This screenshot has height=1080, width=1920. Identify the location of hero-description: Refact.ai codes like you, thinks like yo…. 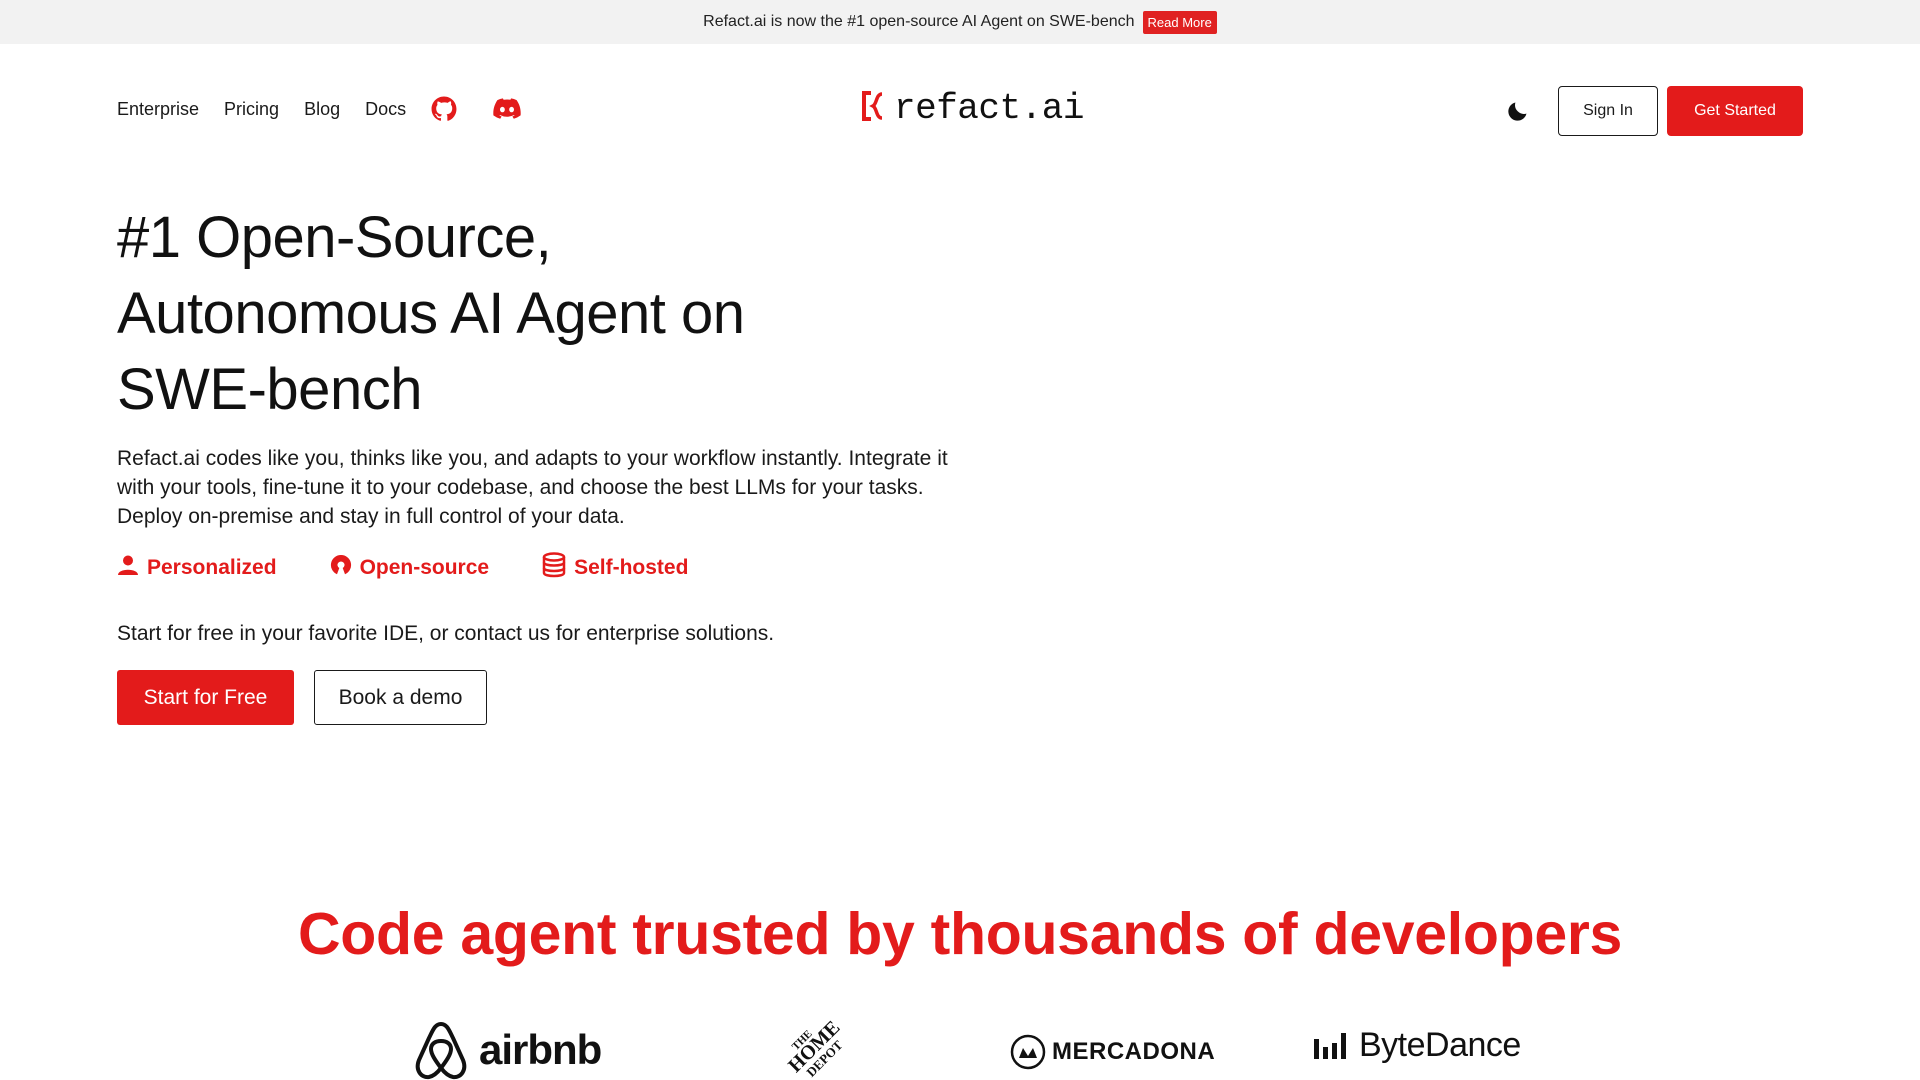
(532, 487).